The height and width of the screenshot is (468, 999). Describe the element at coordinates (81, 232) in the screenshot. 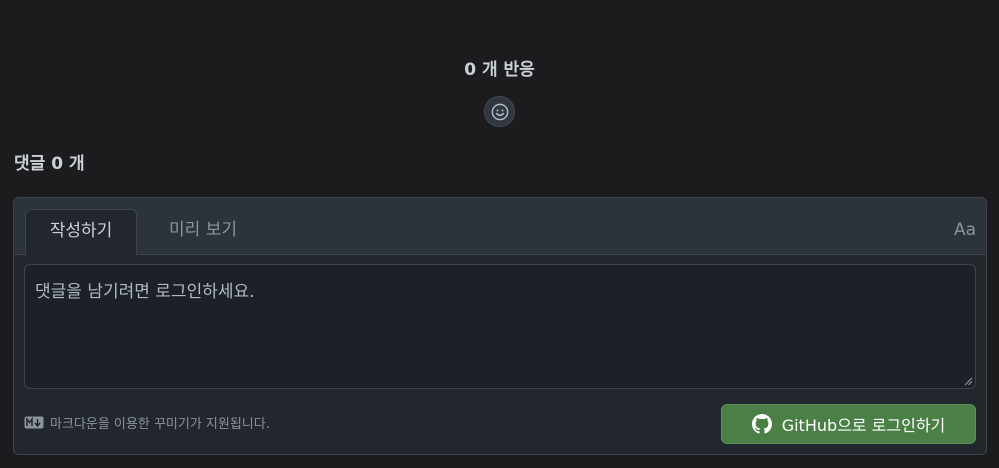

I see `tab-write: 작성하기` at that location.